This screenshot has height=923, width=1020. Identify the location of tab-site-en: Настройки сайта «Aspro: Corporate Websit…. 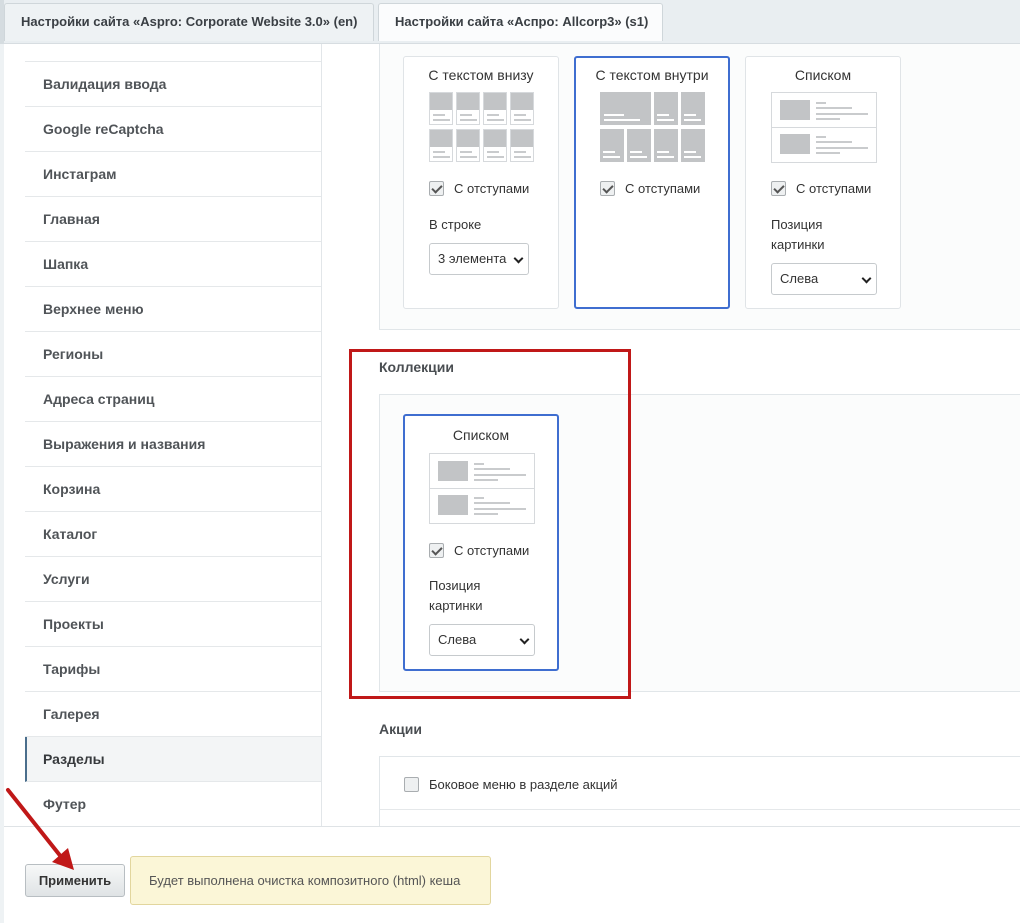
(189, 22).